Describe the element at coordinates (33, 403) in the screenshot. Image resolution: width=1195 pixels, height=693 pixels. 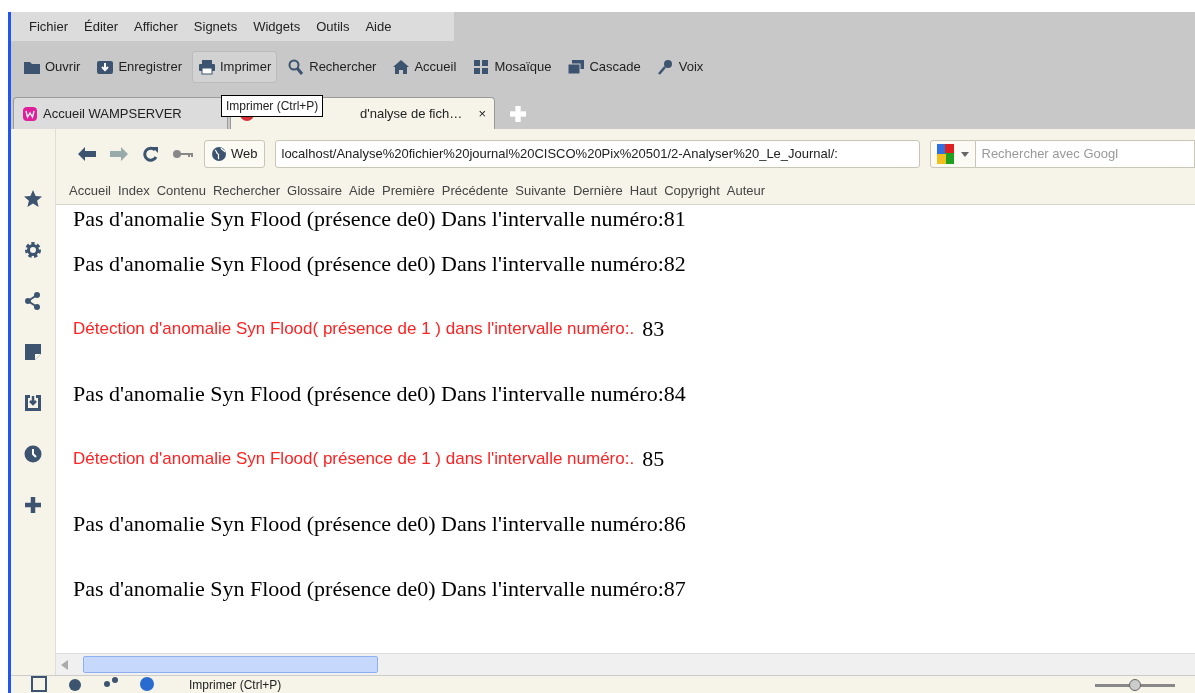
I see `download-tray-icon` at that location.